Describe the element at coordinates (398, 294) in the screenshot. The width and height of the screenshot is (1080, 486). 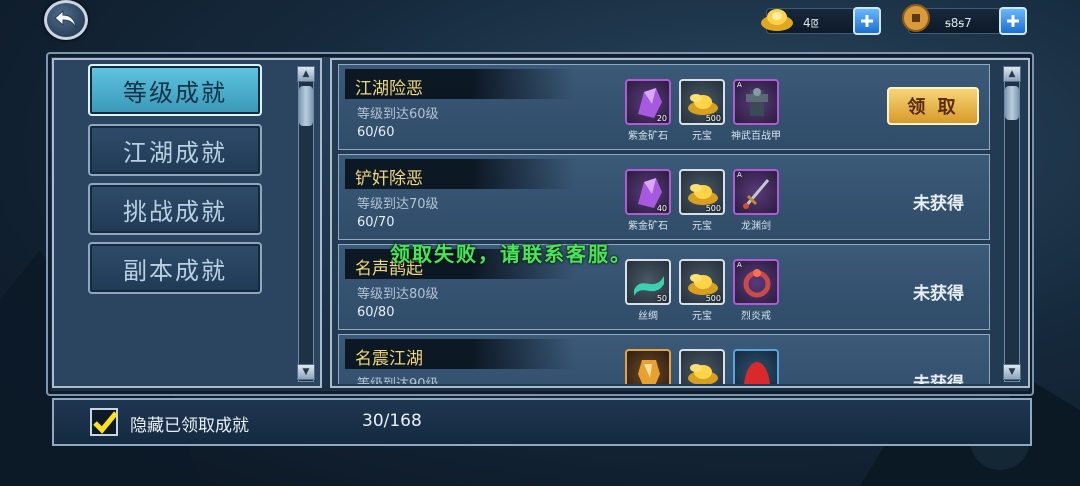
I see `achievement-requirement: 等级到达80级` at that location.